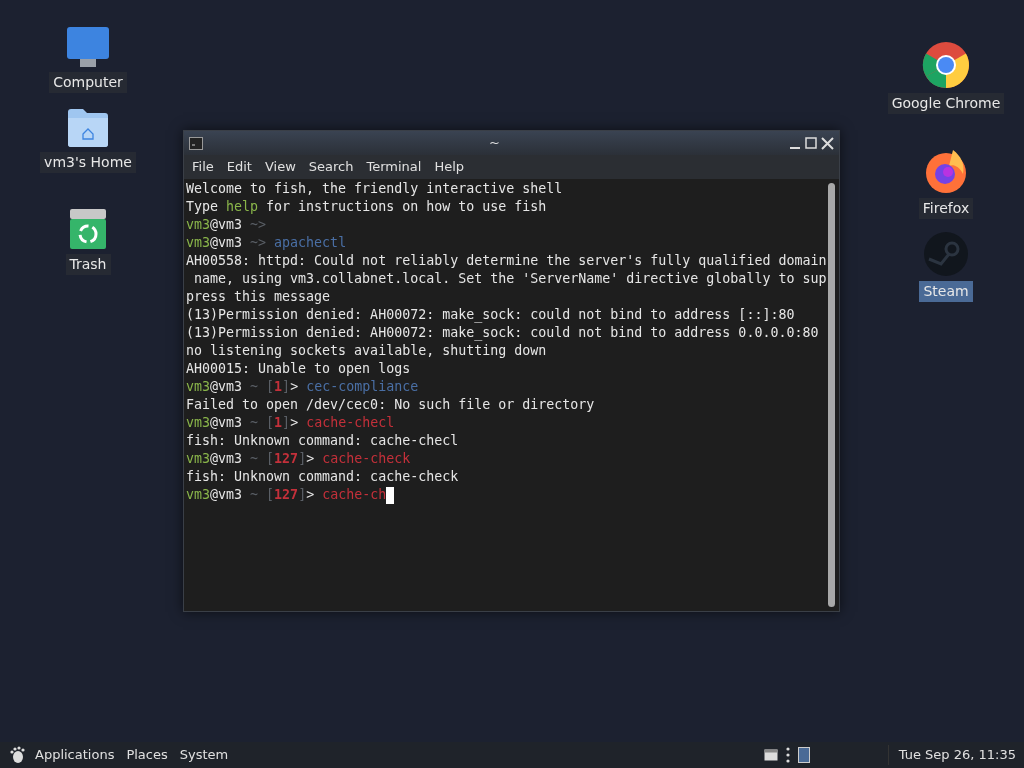 The image size is (1024, 768). What do you see at coordinates (394, 167) in the screenshot?
I see `menu-item: Terminal` at bounding box center [394, 167].